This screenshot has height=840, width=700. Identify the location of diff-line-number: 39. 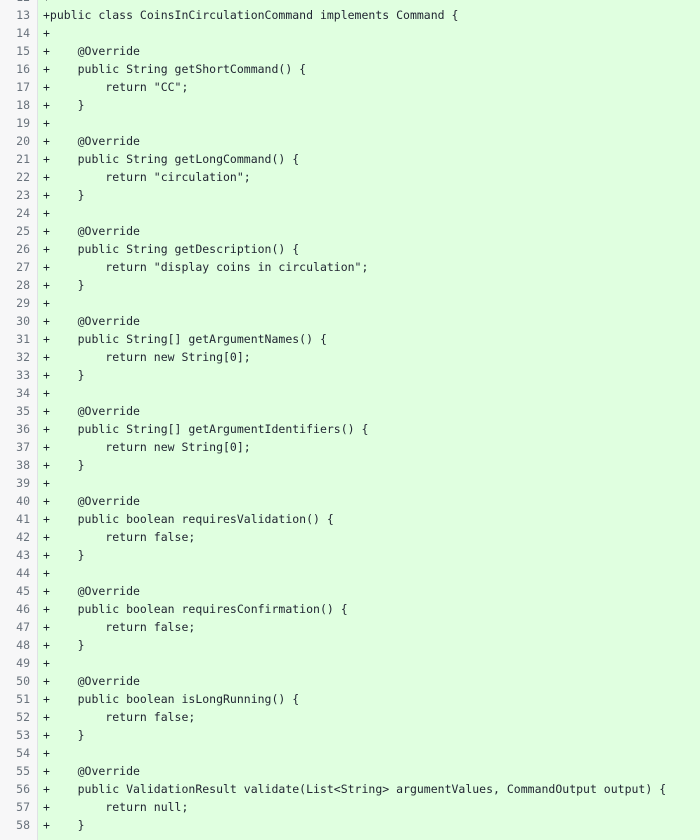
(23, 483).